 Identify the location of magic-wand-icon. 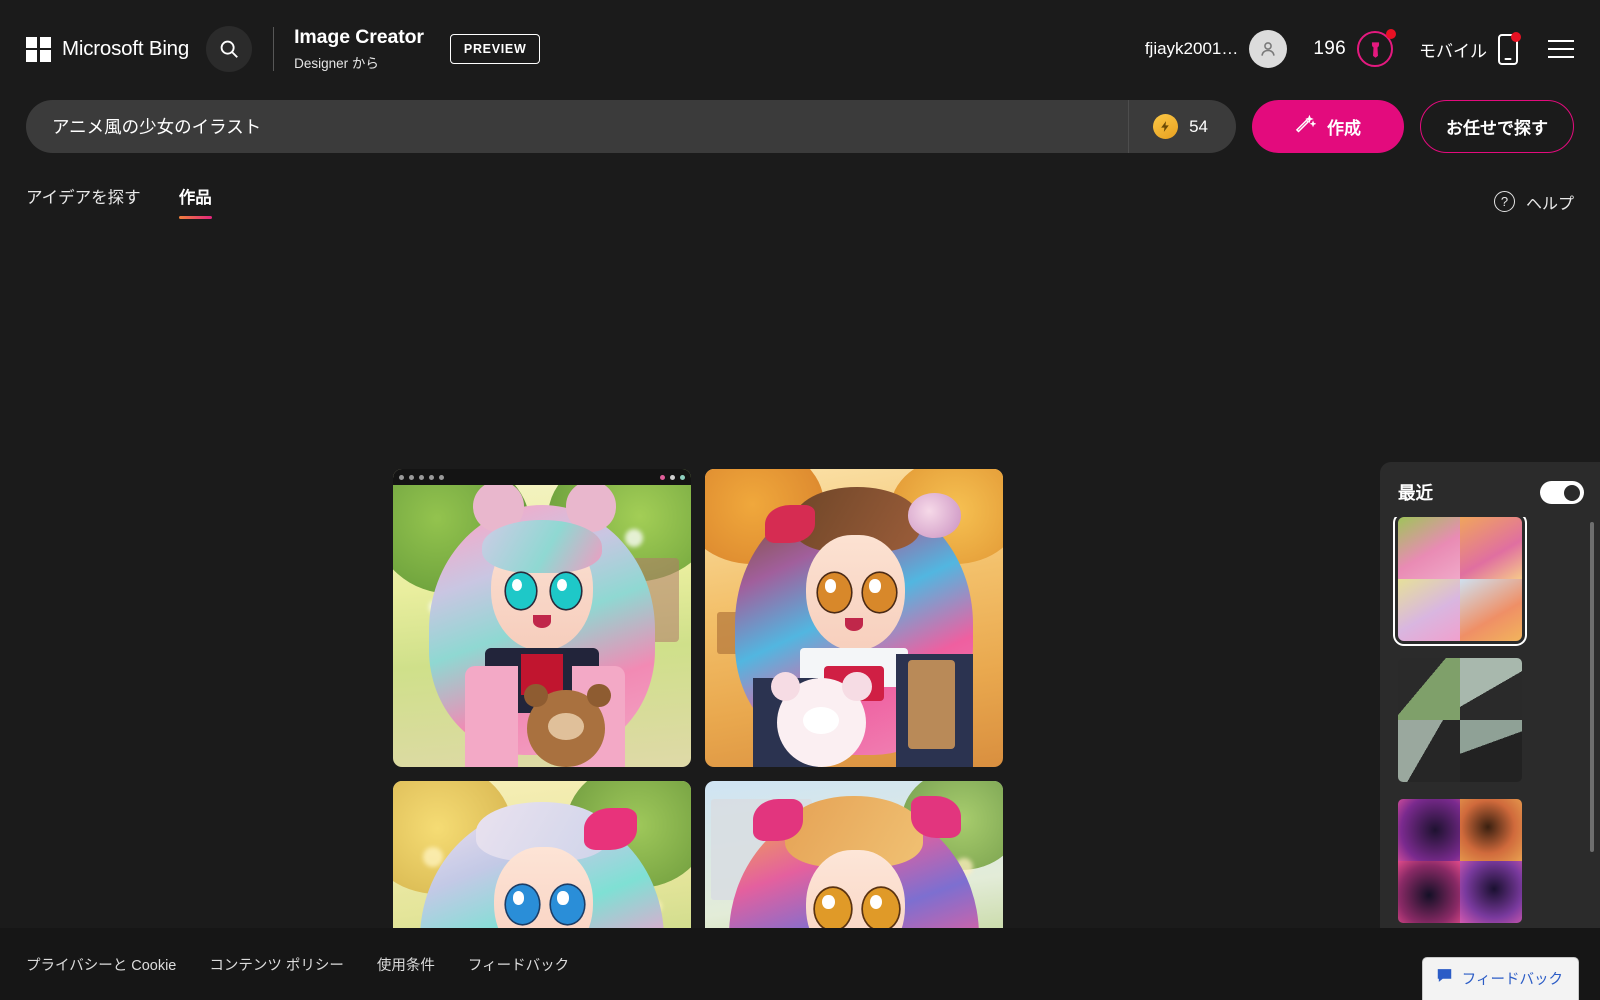
(1306, 127).